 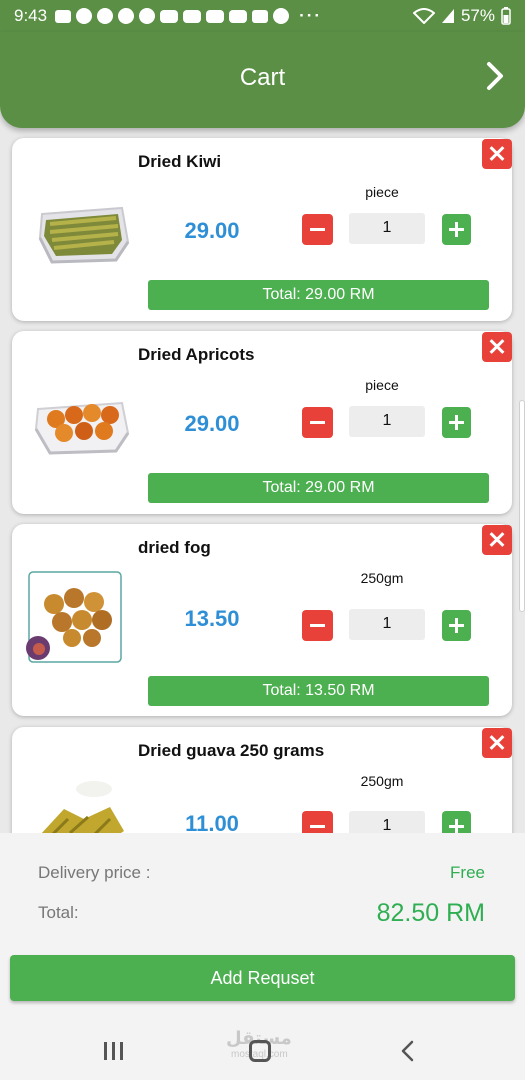 I want to click on notification-icons, so click(x=172, y=16).